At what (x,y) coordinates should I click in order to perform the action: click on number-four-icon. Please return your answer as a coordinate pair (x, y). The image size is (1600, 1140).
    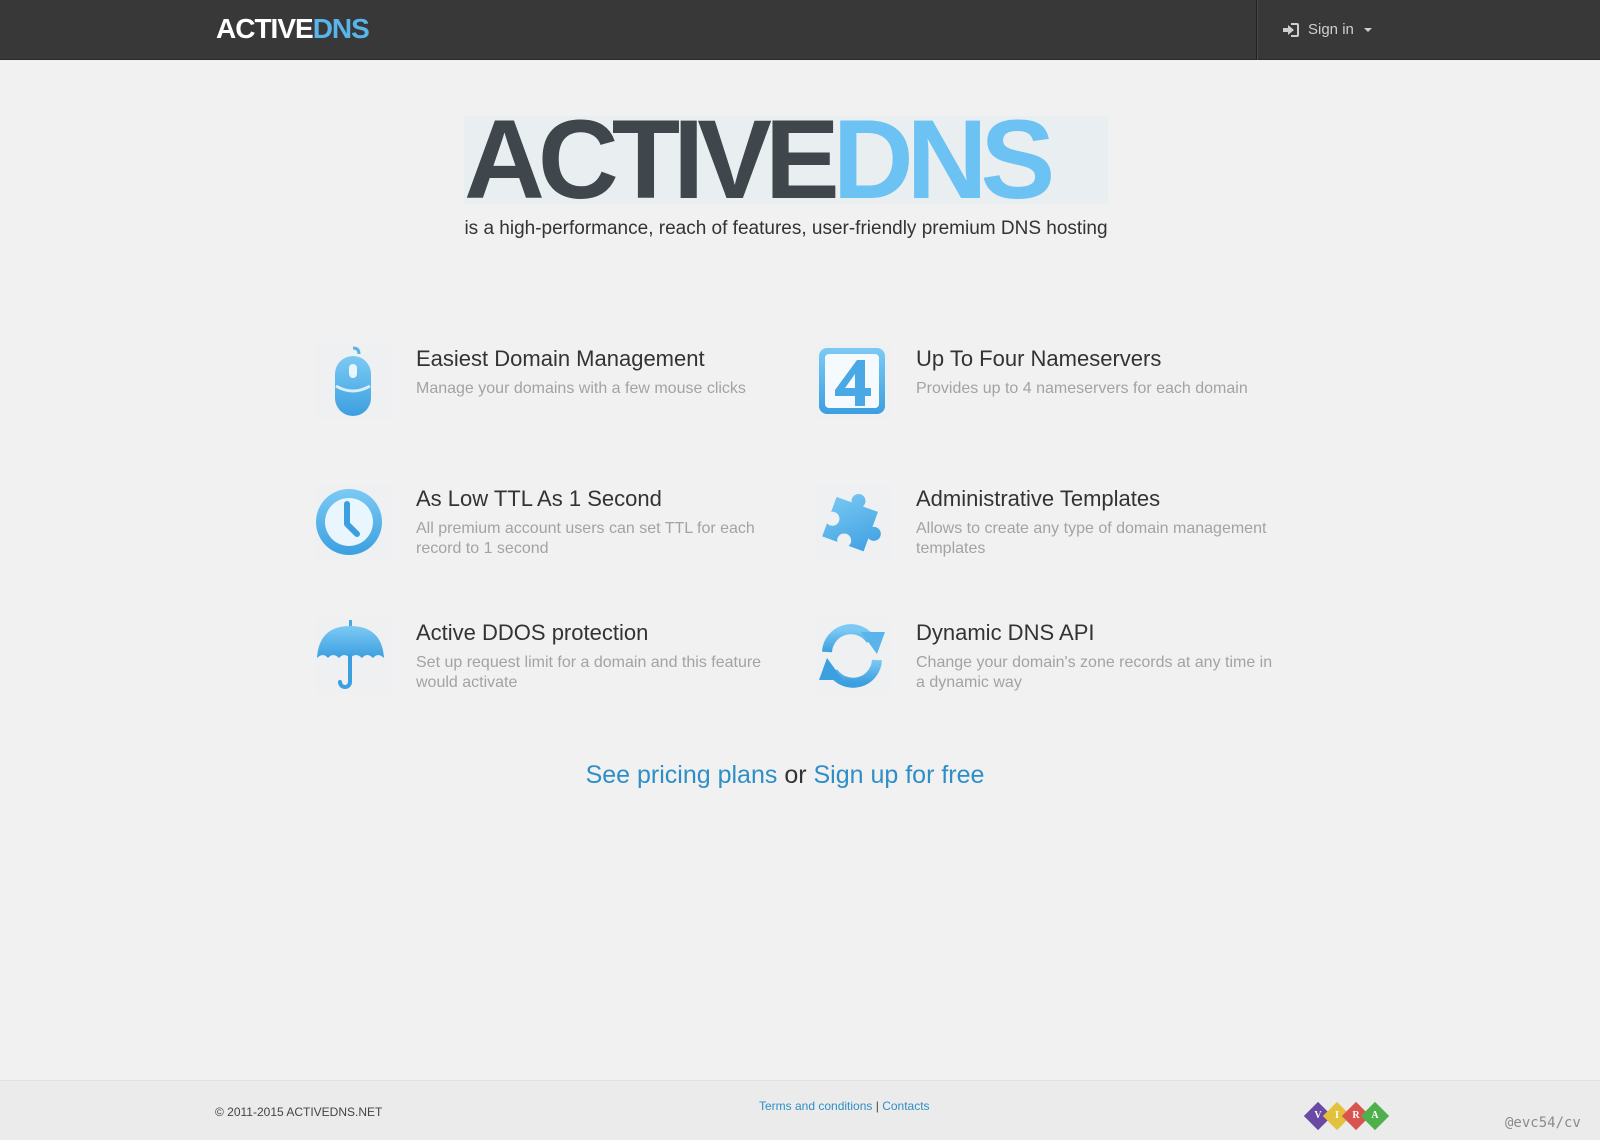
    Looking at the image, I should click on (853, 382).